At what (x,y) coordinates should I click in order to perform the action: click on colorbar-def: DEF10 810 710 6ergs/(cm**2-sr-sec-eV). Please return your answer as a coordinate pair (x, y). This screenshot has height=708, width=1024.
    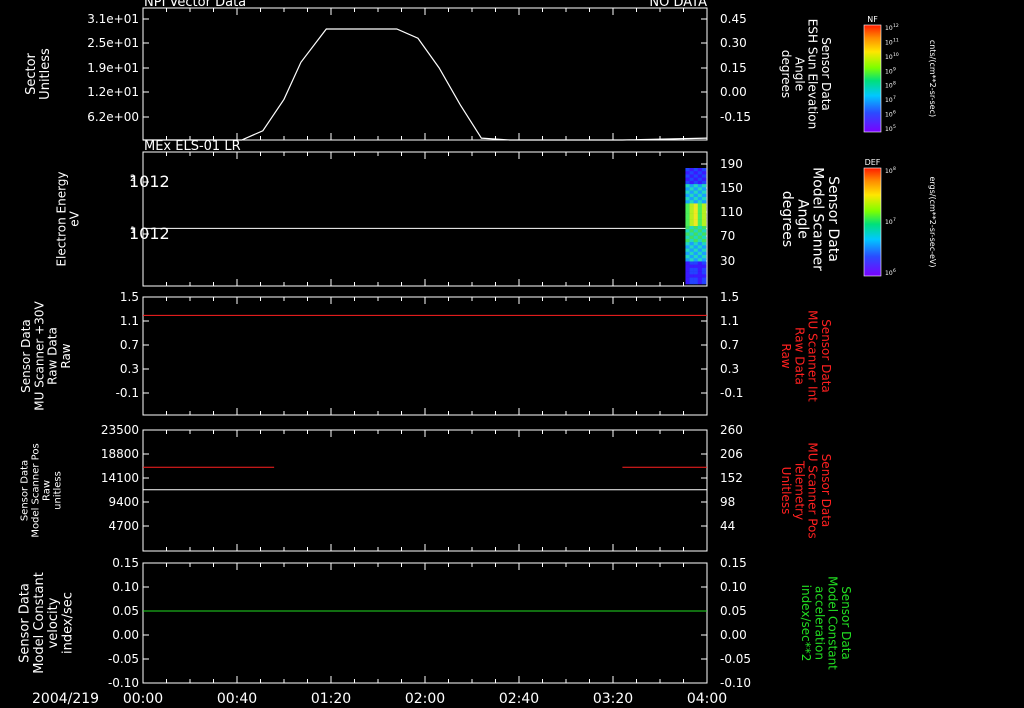
    Looking at the image, I should click on (900, 217).